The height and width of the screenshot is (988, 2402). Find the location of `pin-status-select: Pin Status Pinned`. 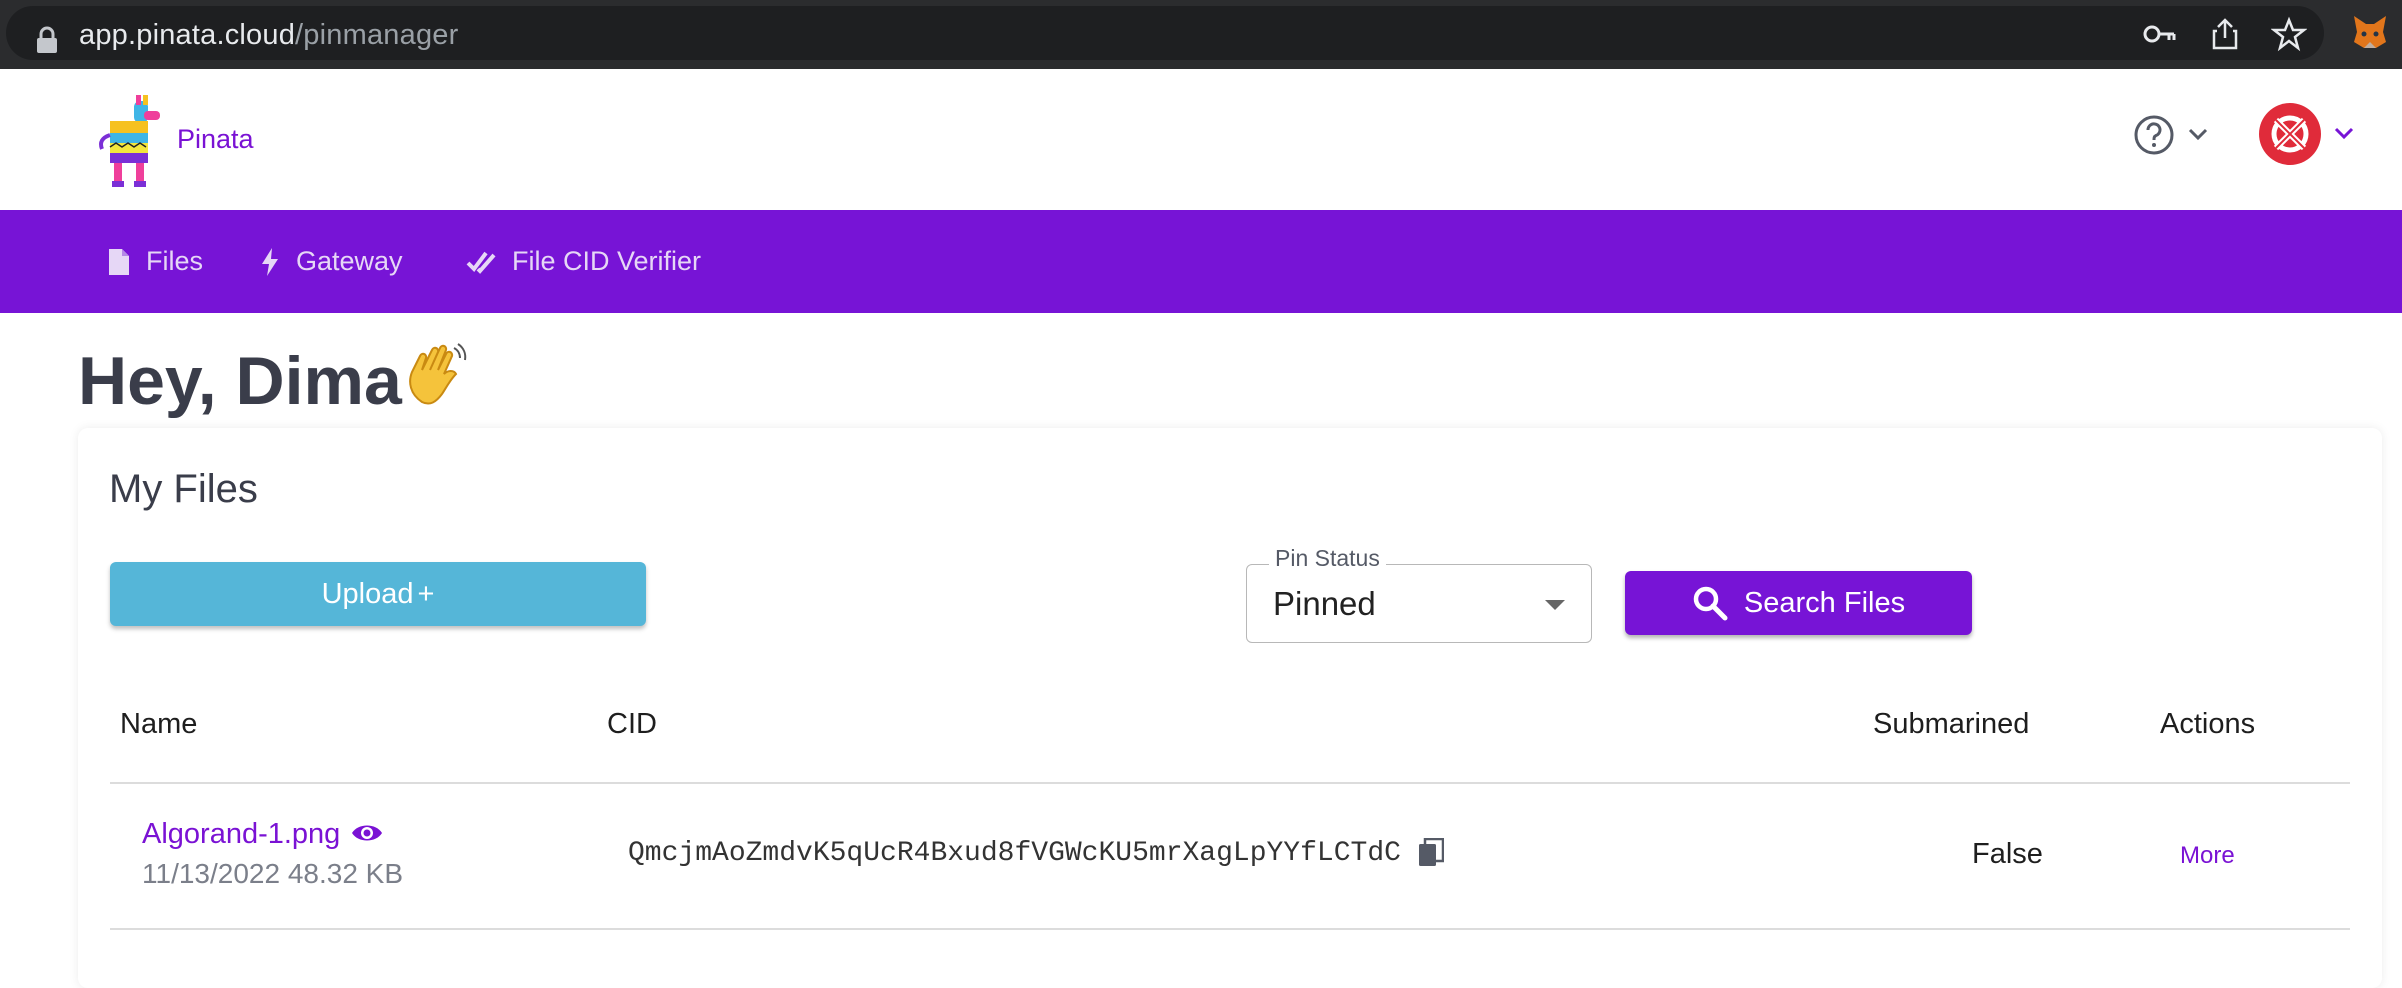

pin-status-select: Pin Status Pinned is located at coordinates (1419, 594).